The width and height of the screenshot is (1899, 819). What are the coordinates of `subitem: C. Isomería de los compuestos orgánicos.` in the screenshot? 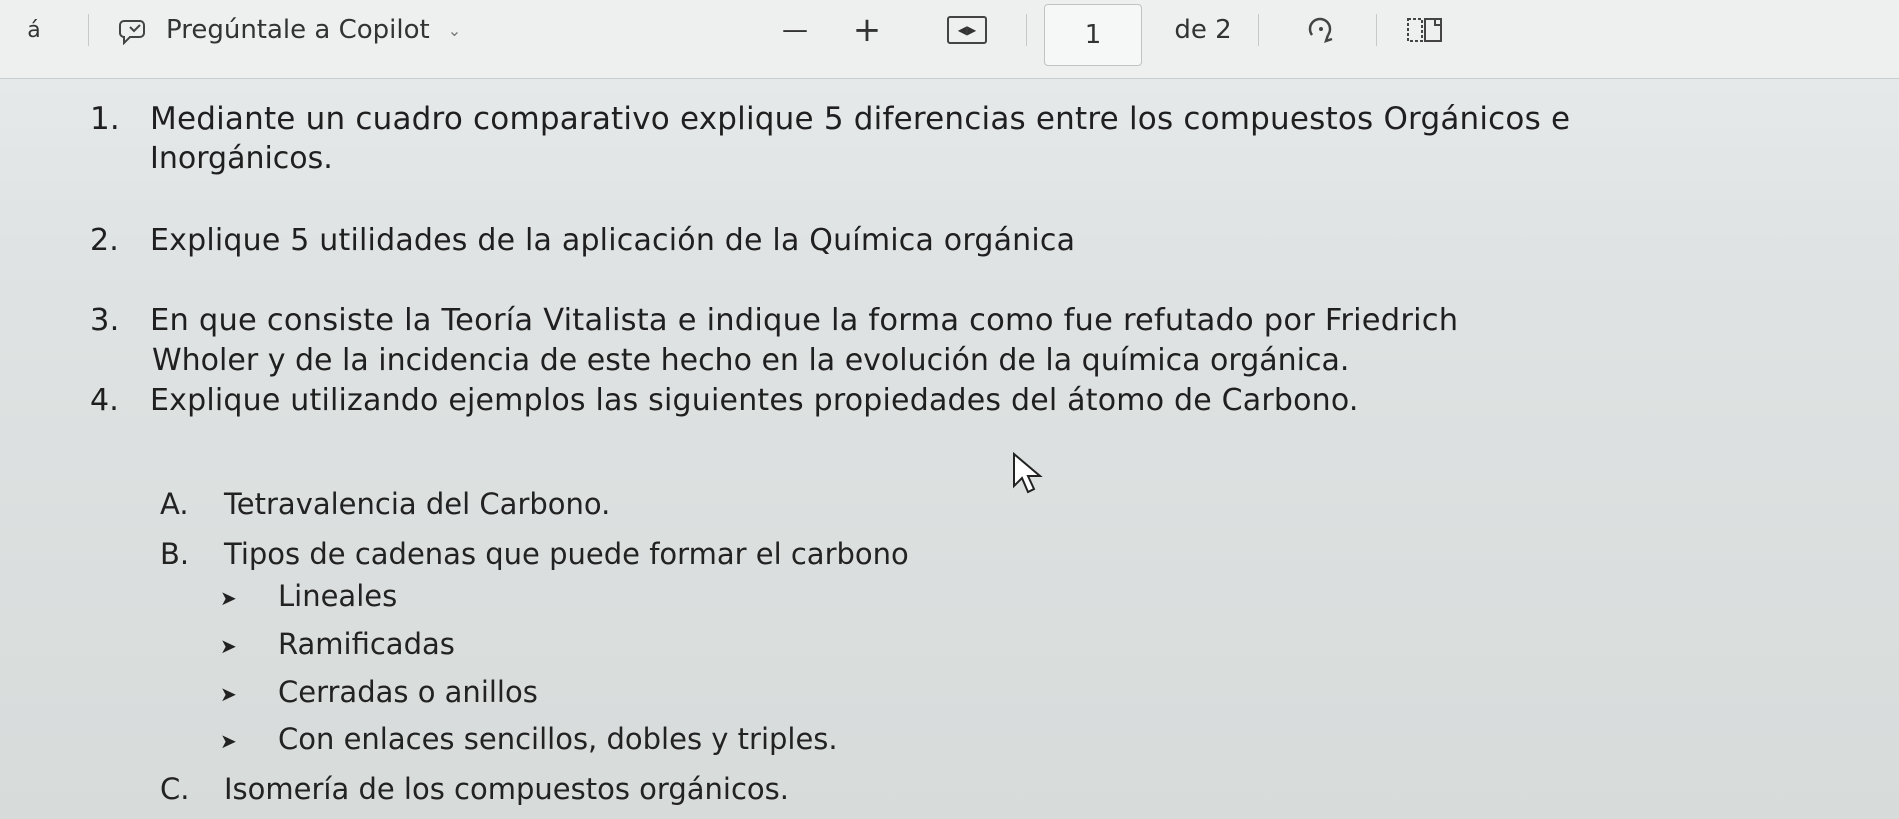 It's located at (474, 789).